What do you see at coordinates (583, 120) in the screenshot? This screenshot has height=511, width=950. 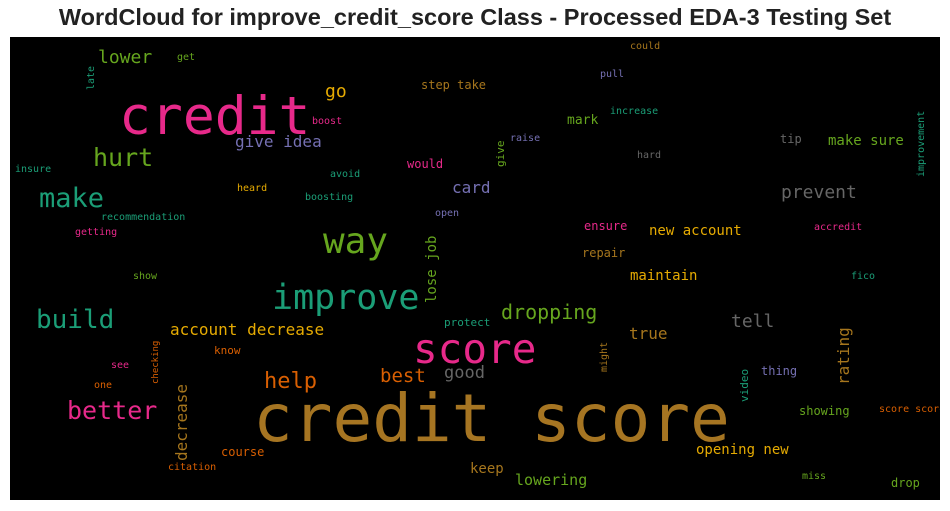 I see `word: mark` at bounding box center [583, 120].